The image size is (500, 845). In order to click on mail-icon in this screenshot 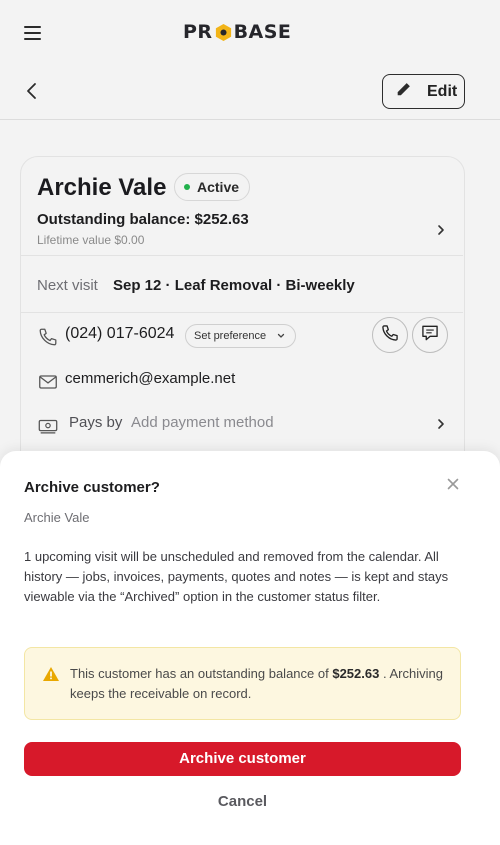, I will do `click(48, 382)`.